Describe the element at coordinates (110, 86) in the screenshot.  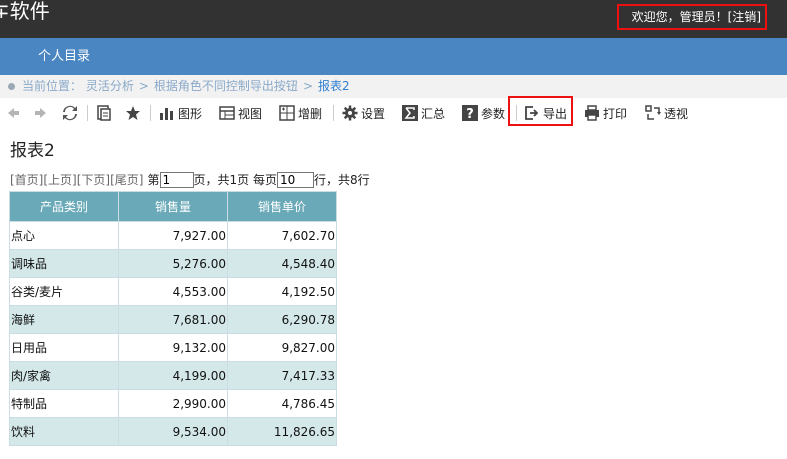
I see `breadcrumb-item-analysis: 灵活分析` at that location.